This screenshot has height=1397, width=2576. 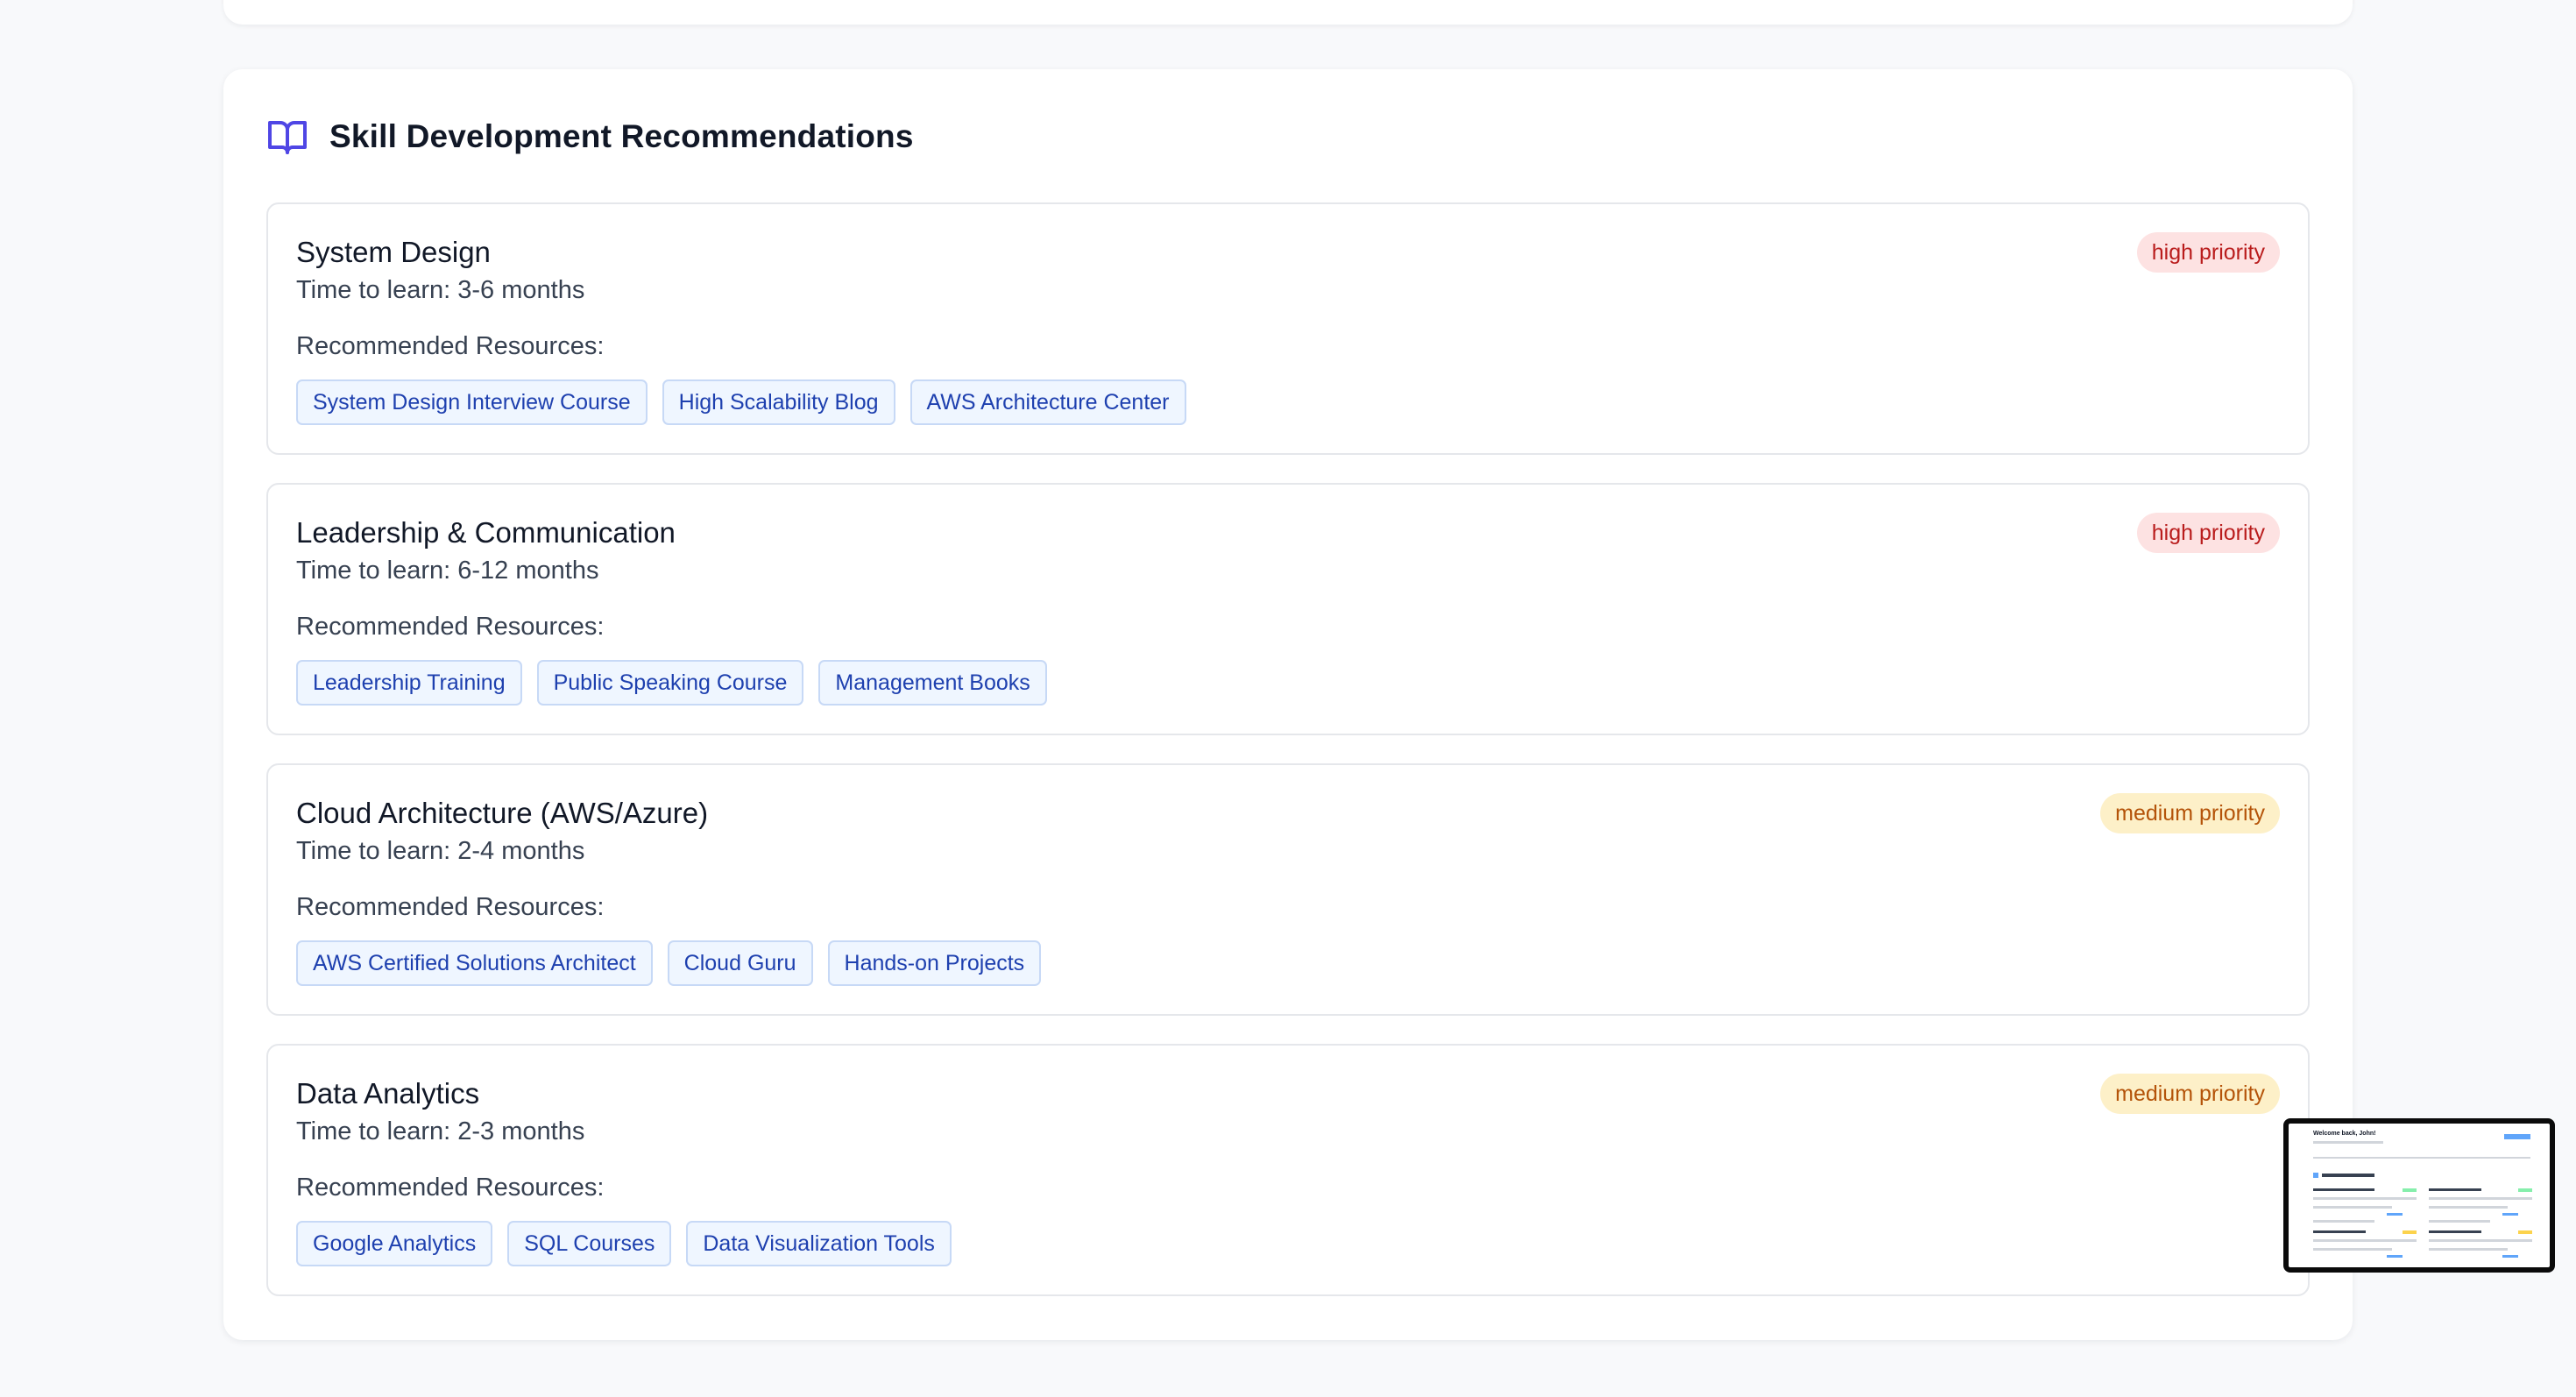 I want to click on skill-time-to-learn: Time to learn: 2-3 months, so click(x=440, y=1131).